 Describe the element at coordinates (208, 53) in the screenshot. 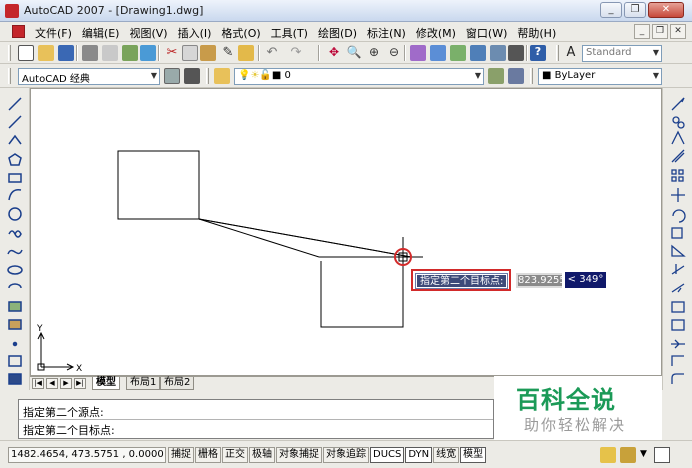

I see `paste-icon` at that location.